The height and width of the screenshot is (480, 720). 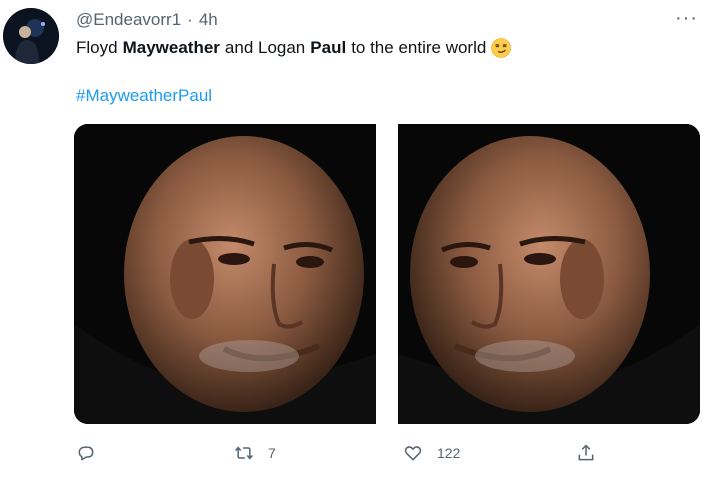 I want to click on heart-icon, so click(x=413, y=453).